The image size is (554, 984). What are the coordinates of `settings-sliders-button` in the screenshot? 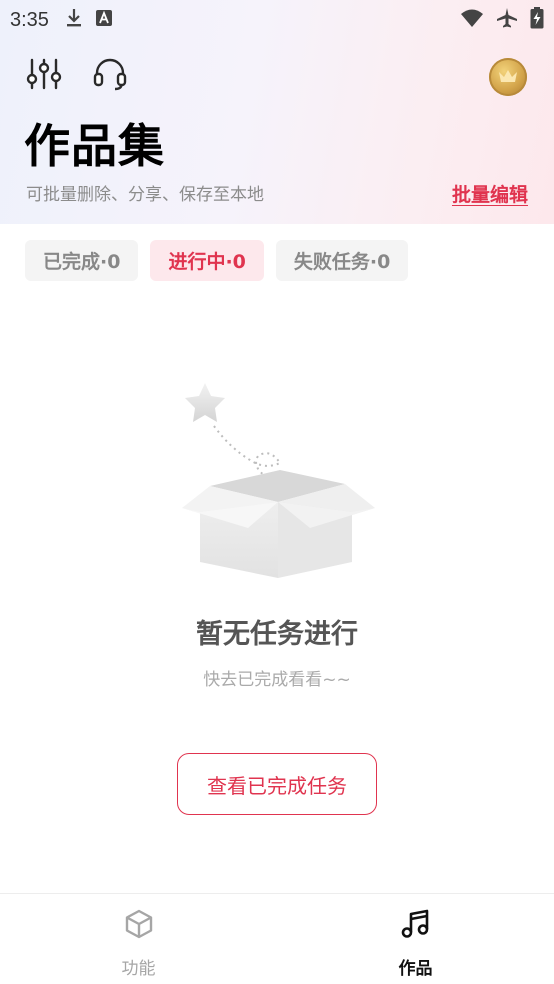 It's located at (44, 76).